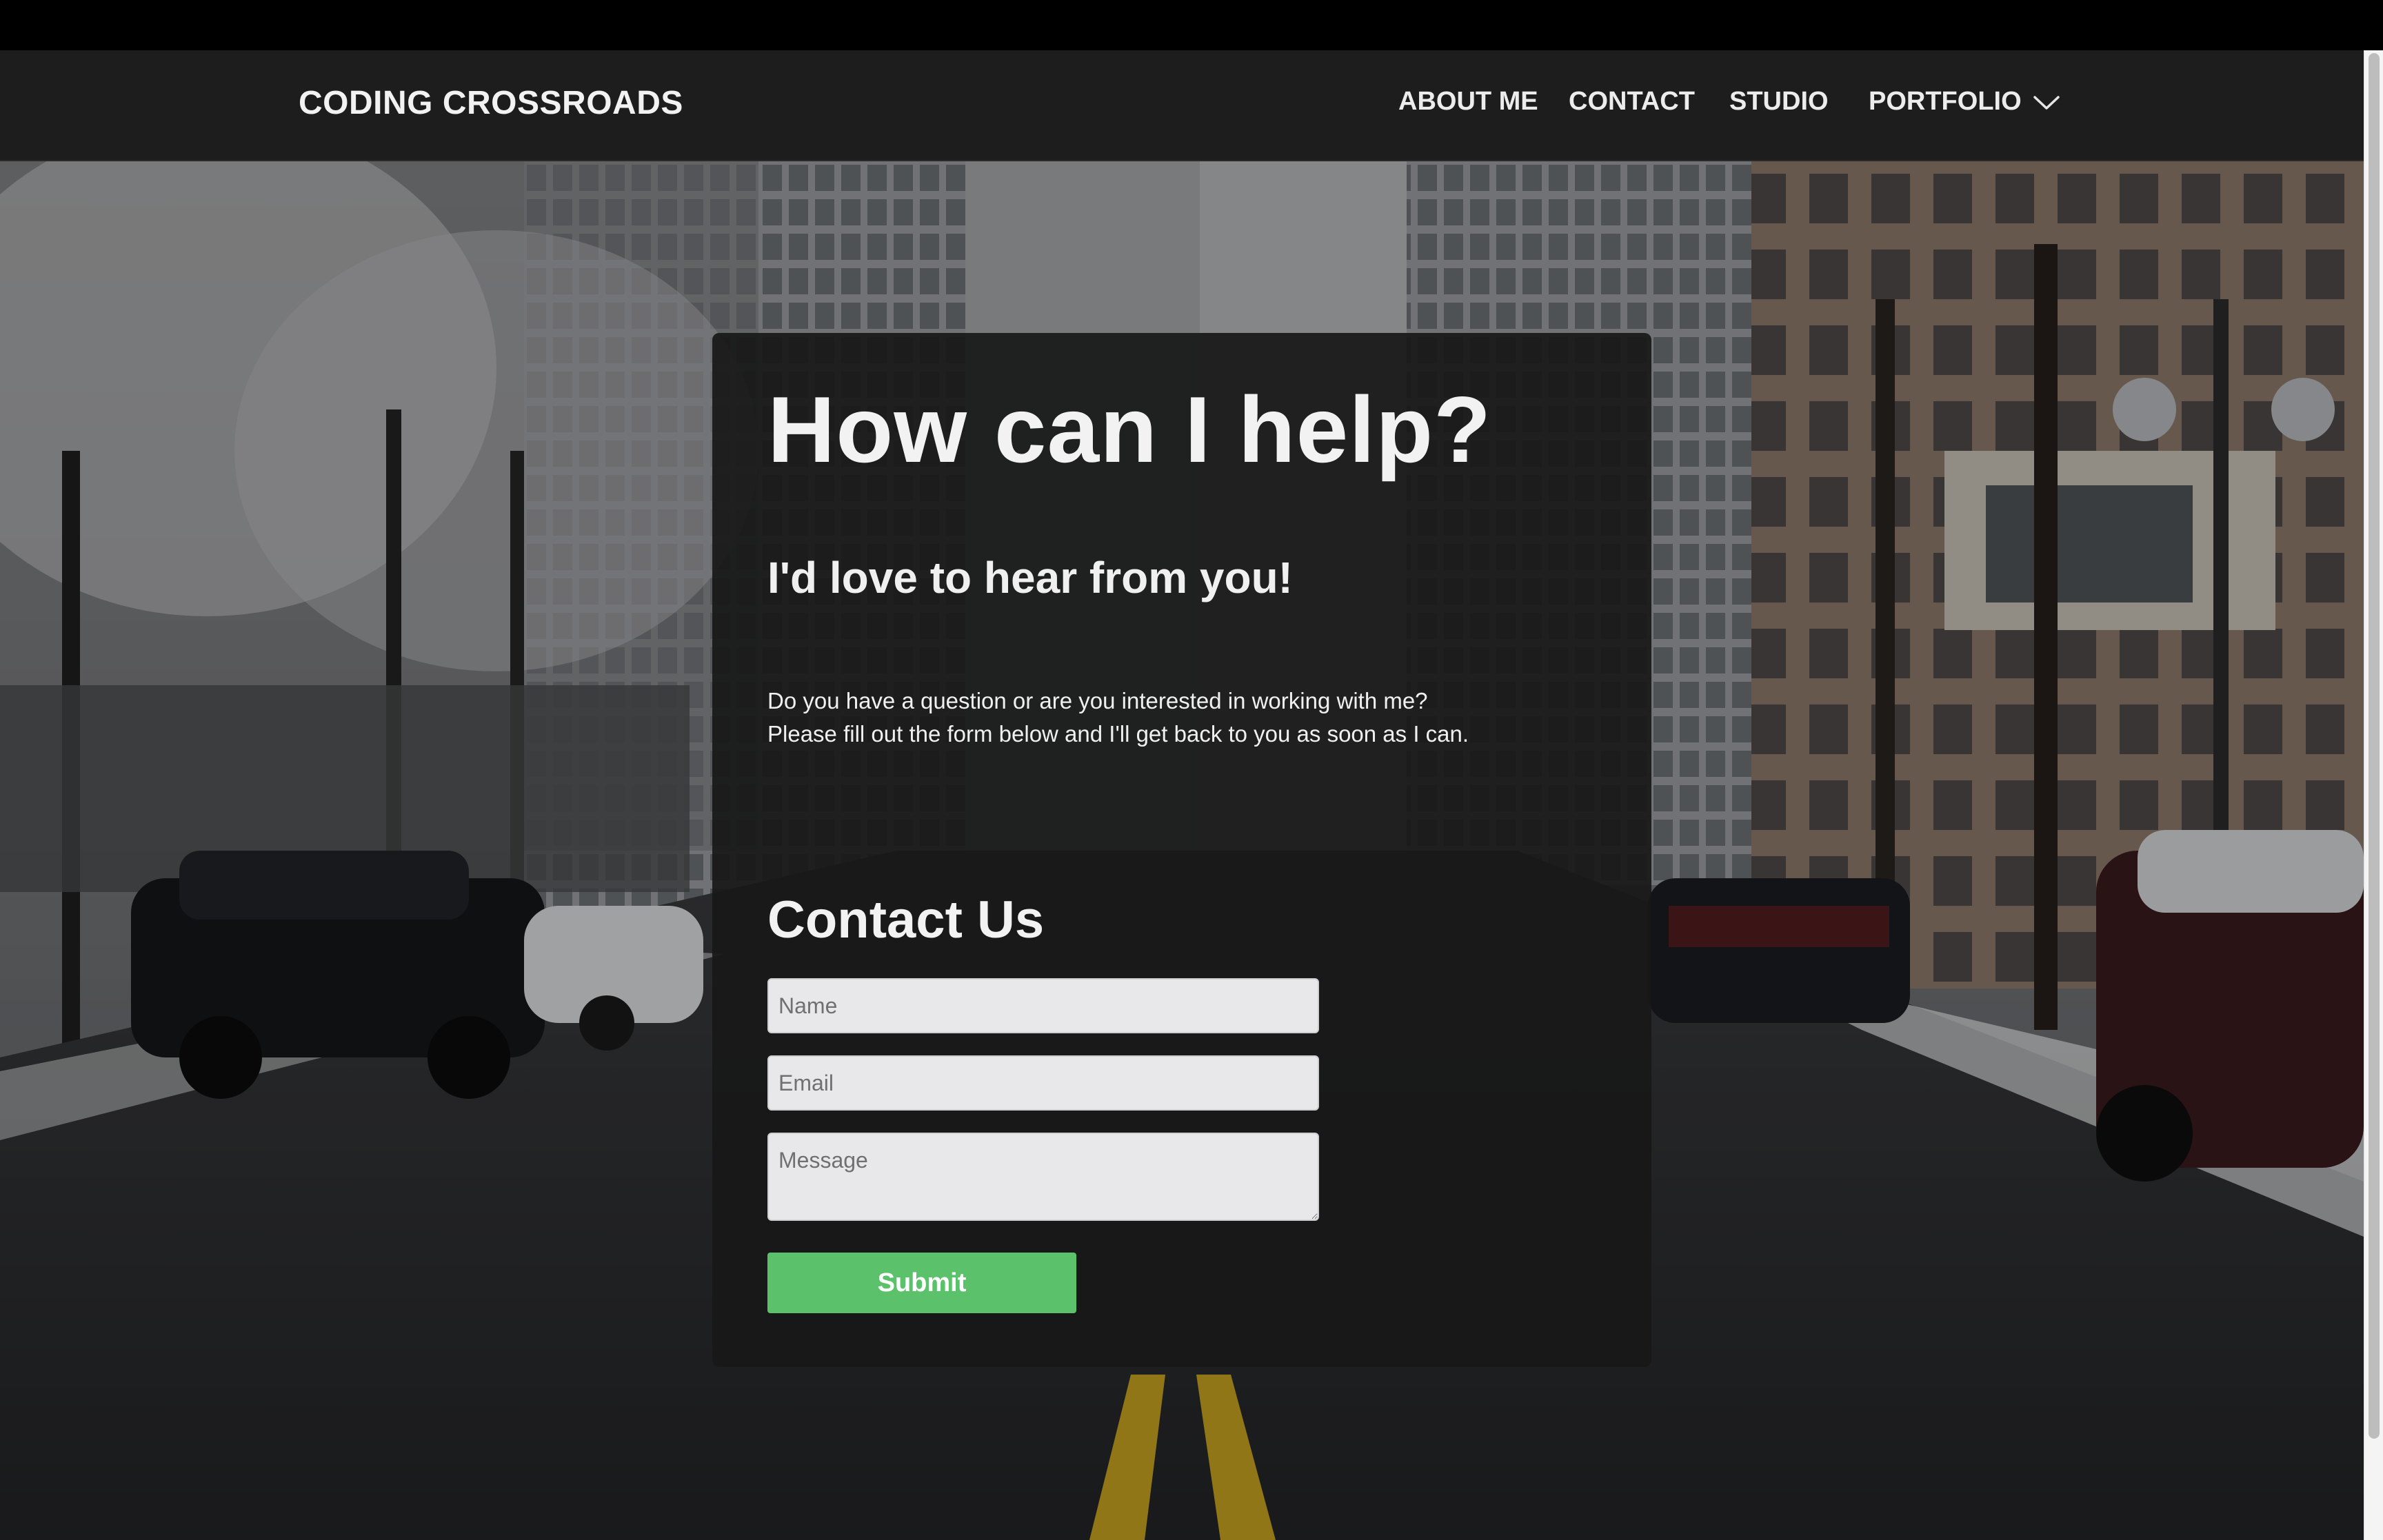 The width and height of the screenshot is (2383, 1540). What do you see at coordinates (1030, 577) in the screenshot?
I see `page-subtitle: I'd love to hear from you!` at bounding box center [1030, 577].